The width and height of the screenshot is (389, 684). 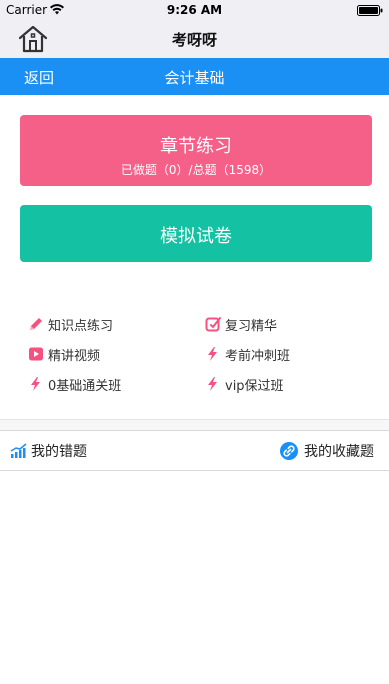 What do you see at coordinates (194, 425) in the screenshot?
I see `section-gap` at bounding box center [194, 425].